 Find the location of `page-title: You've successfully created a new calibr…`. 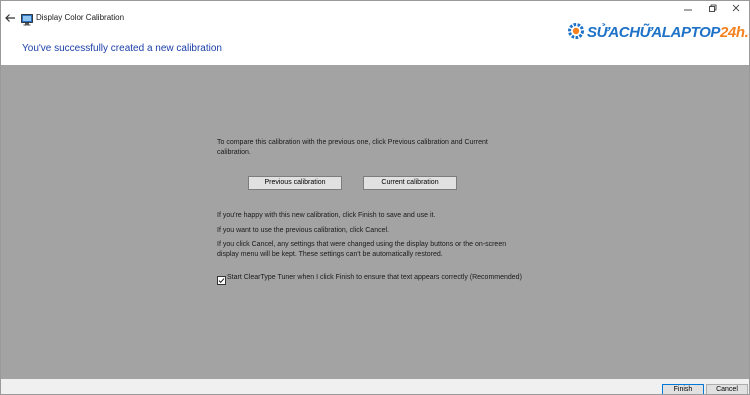

page-title: You've successfully created a new calibr… is located at coordinates (122, 48).